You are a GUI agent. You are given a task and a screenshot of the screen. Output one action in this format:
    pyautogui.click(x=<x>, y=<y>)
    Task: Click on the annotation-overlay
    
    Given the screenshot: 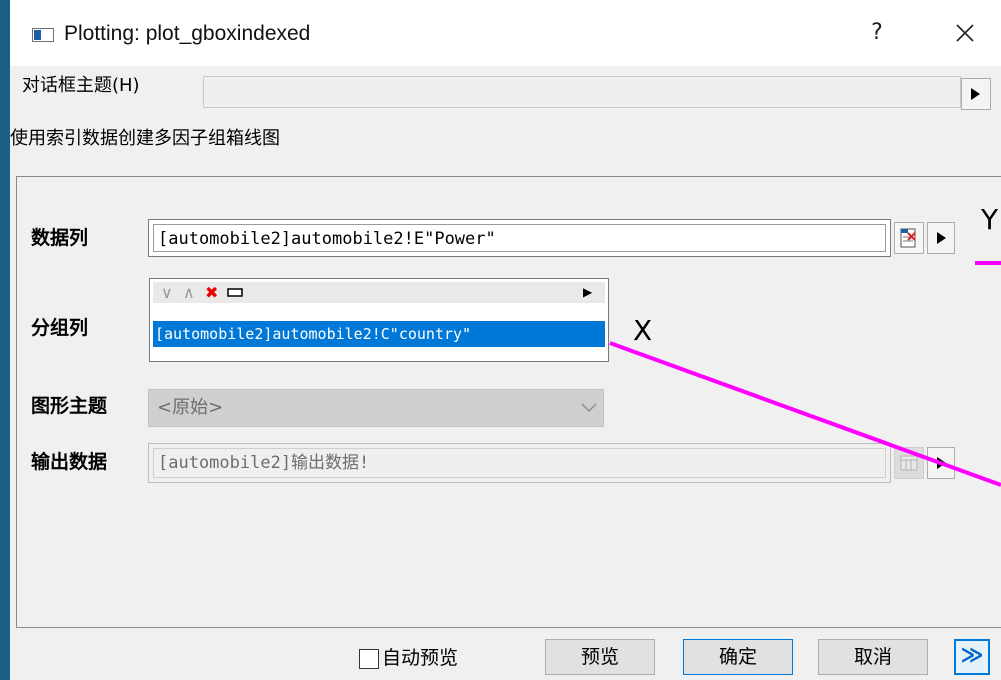 What is the action you would take?
    pyautogui.click(x=805, y=374)
    